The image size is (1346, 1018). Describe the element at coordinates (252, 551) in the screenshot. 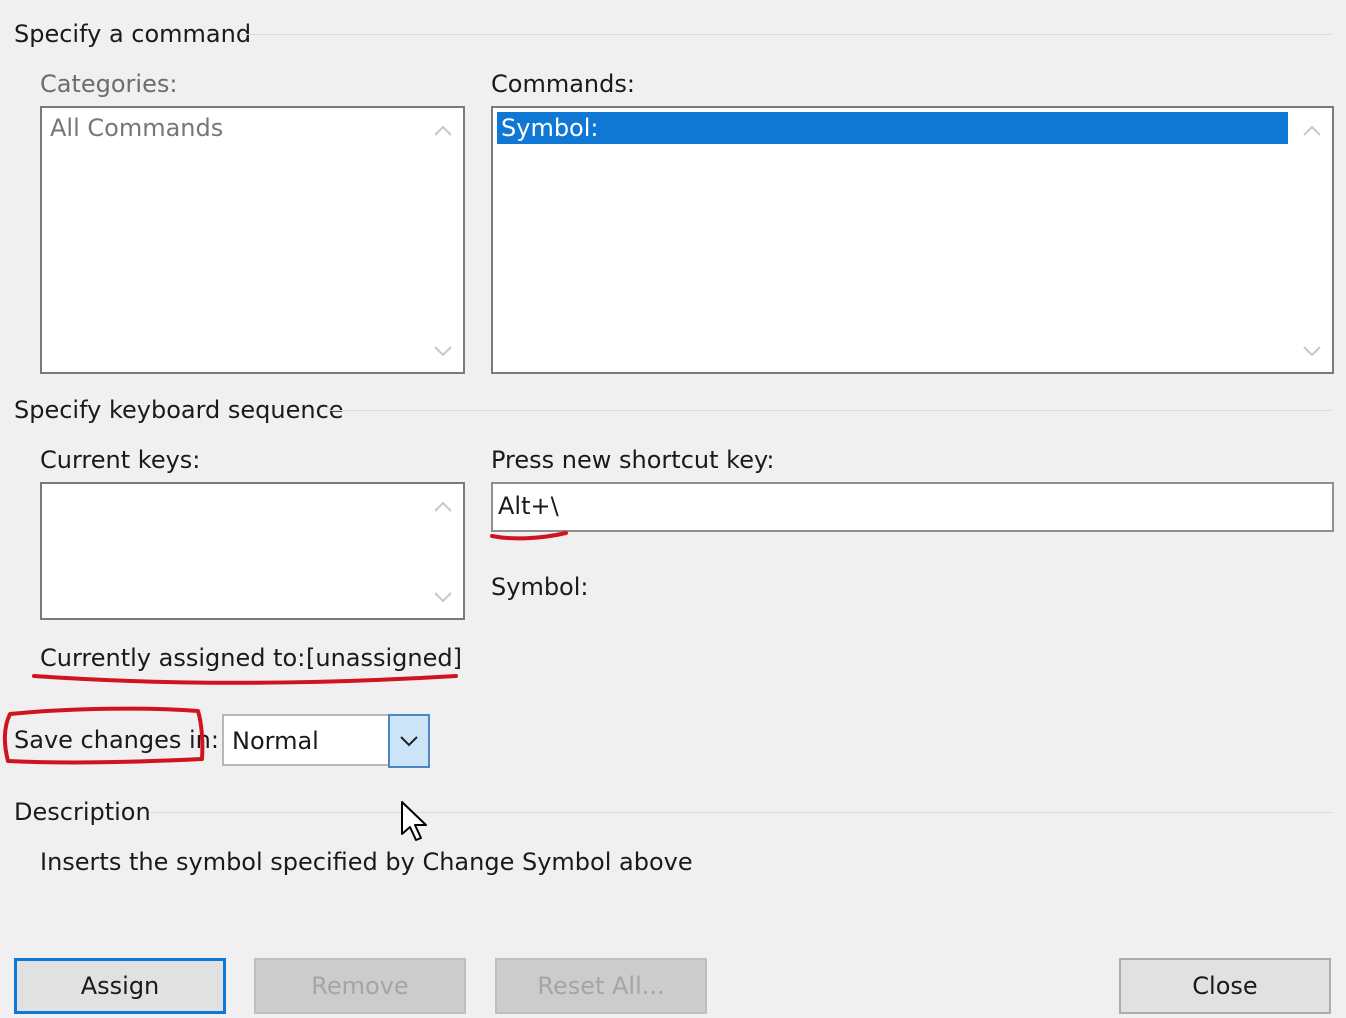

I see `current-keys-listbox` at that location.